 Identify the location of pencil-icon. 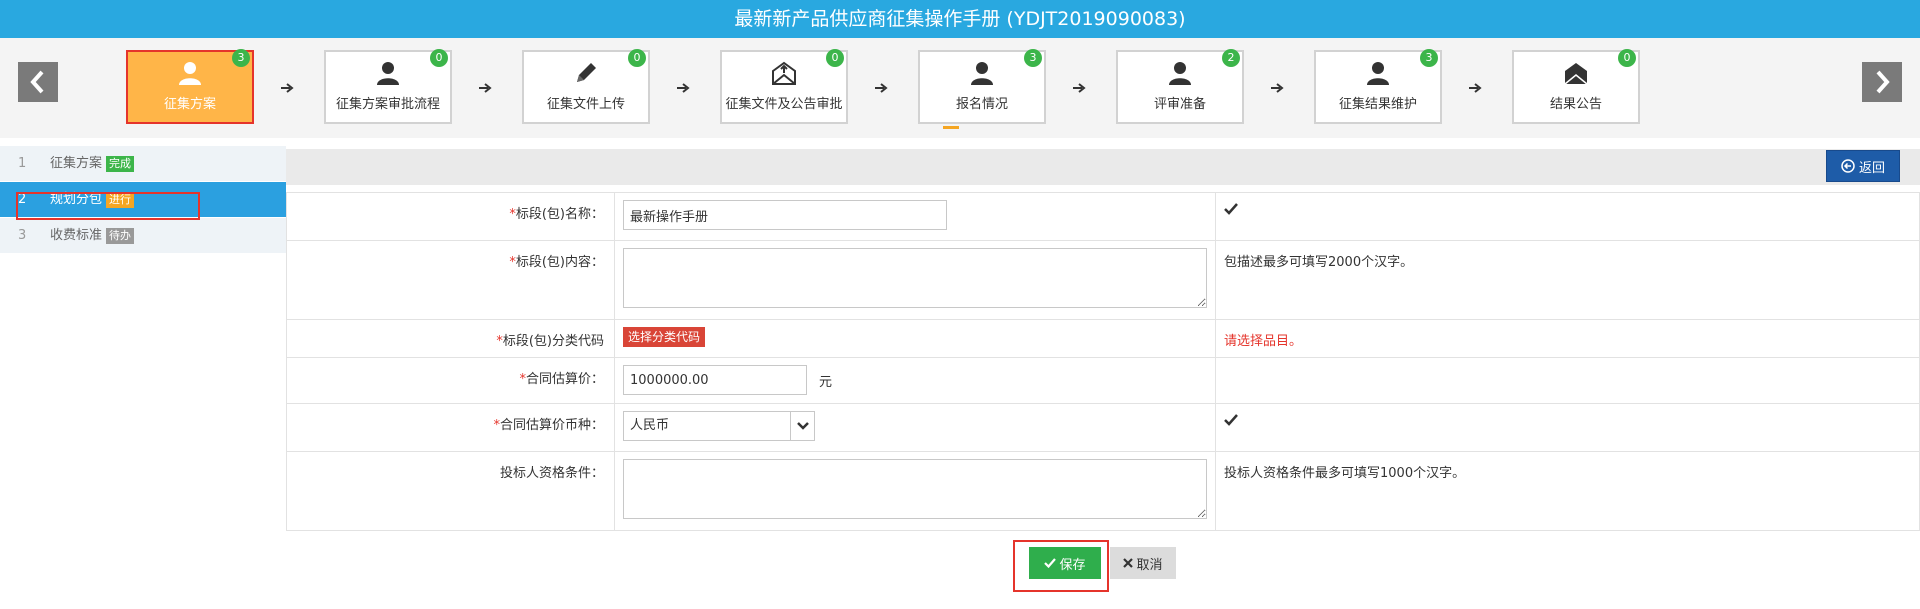
(586, 75).